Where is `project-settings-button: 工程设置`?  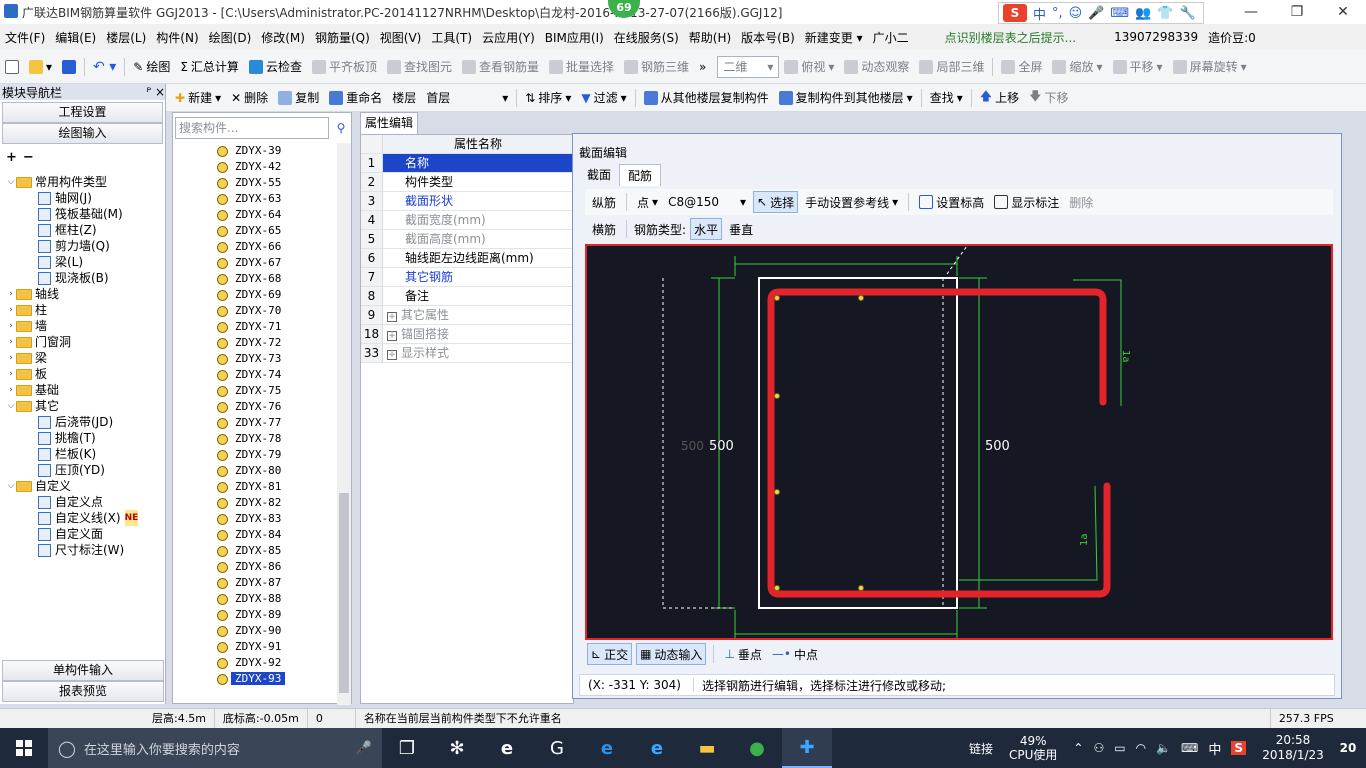
project-settings-button: 工程设置 is located at coordinates (82, 112).